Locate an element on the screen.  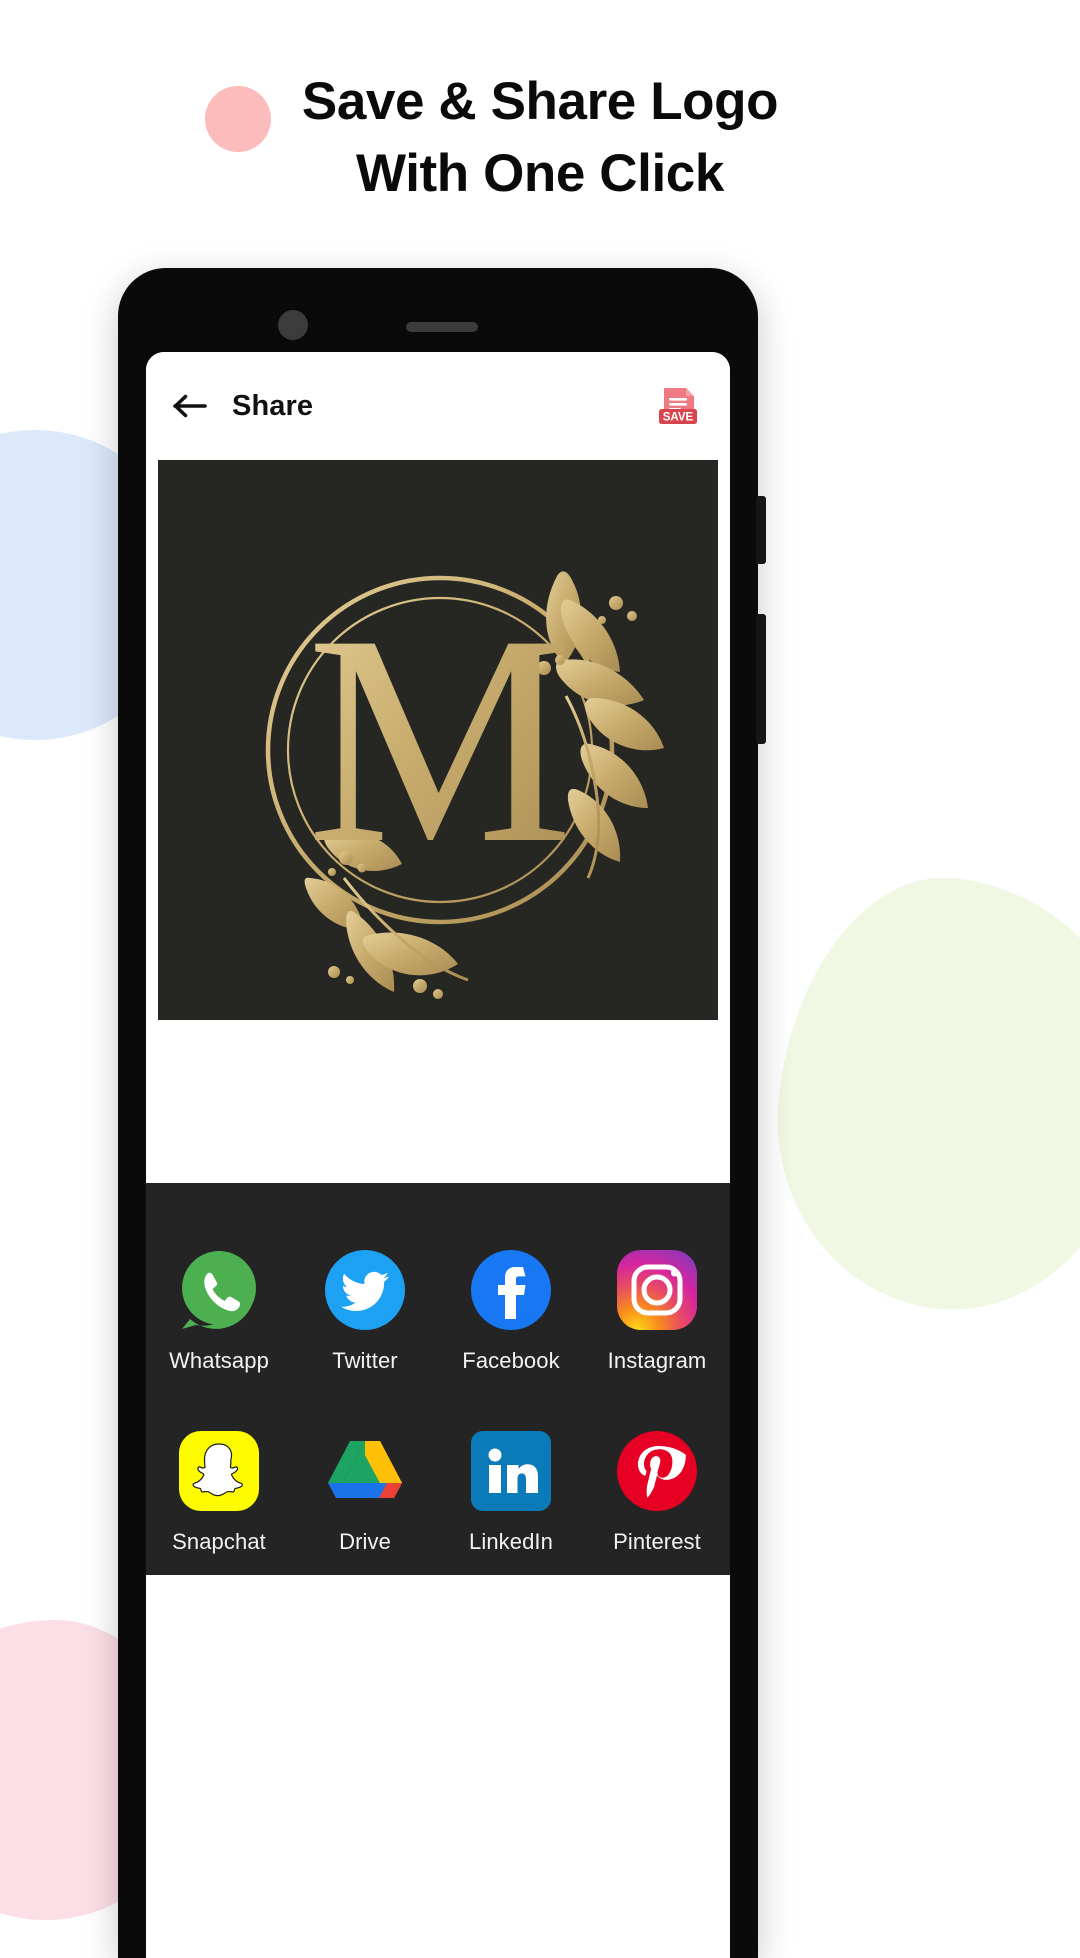
save-file-icon: SAVE is located at coordinates (678, 406).